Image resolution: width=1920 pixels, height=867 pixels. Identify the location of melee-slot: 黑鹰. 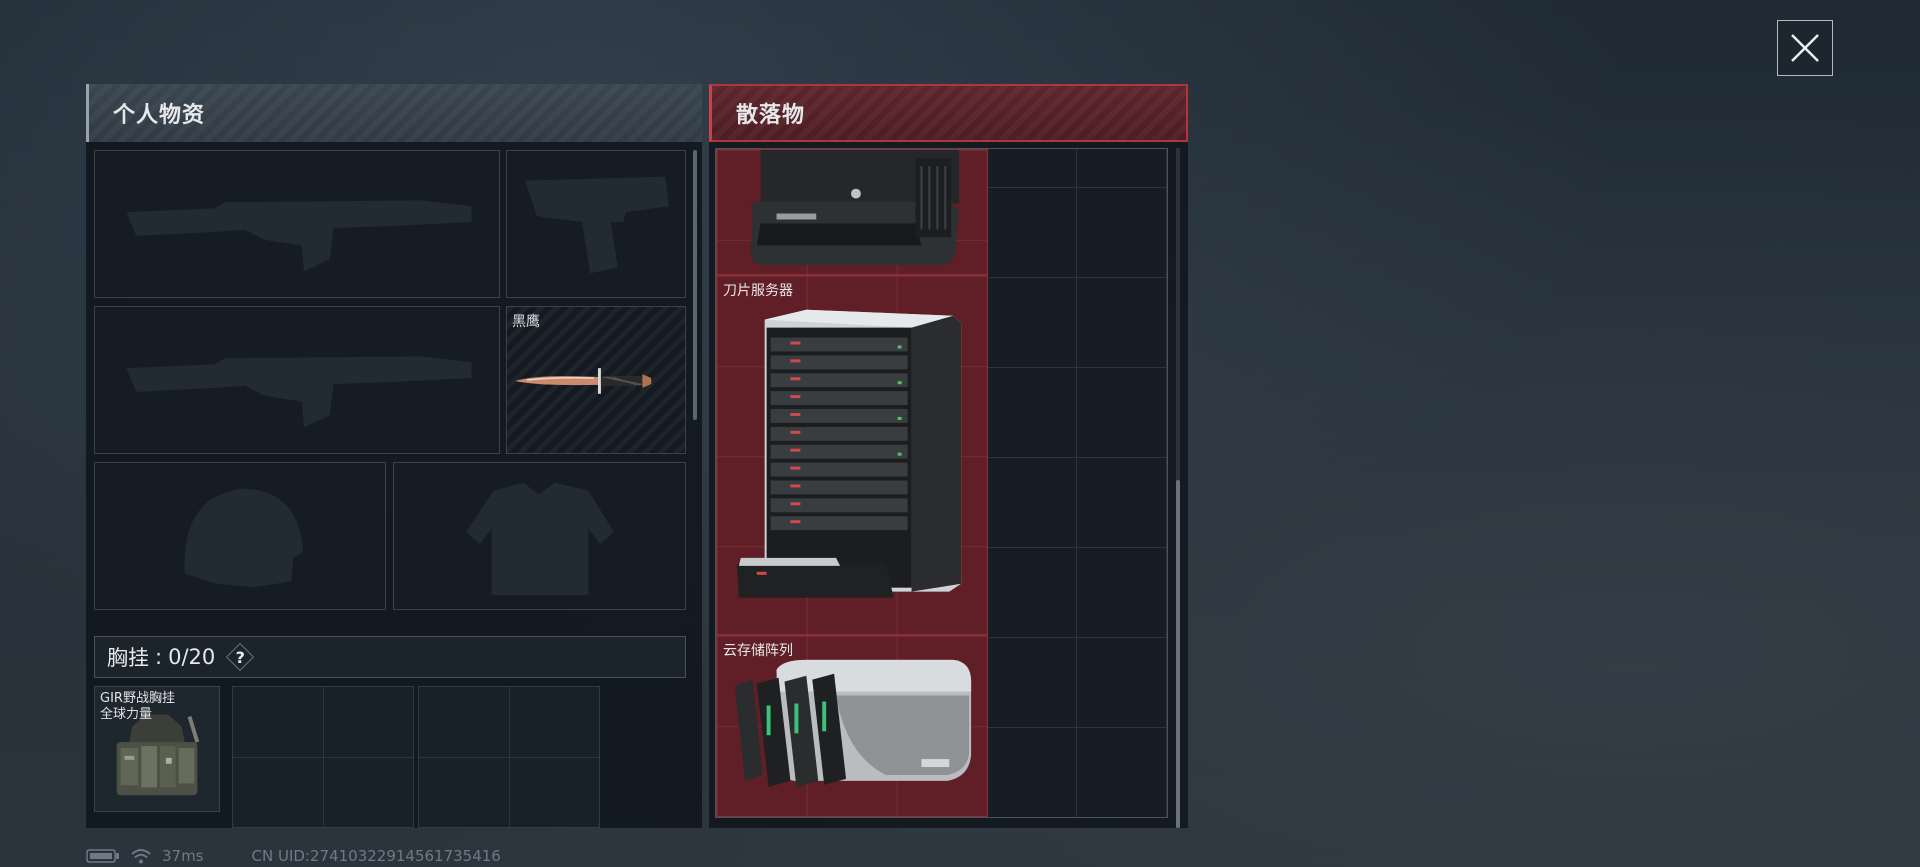
(596, 380).